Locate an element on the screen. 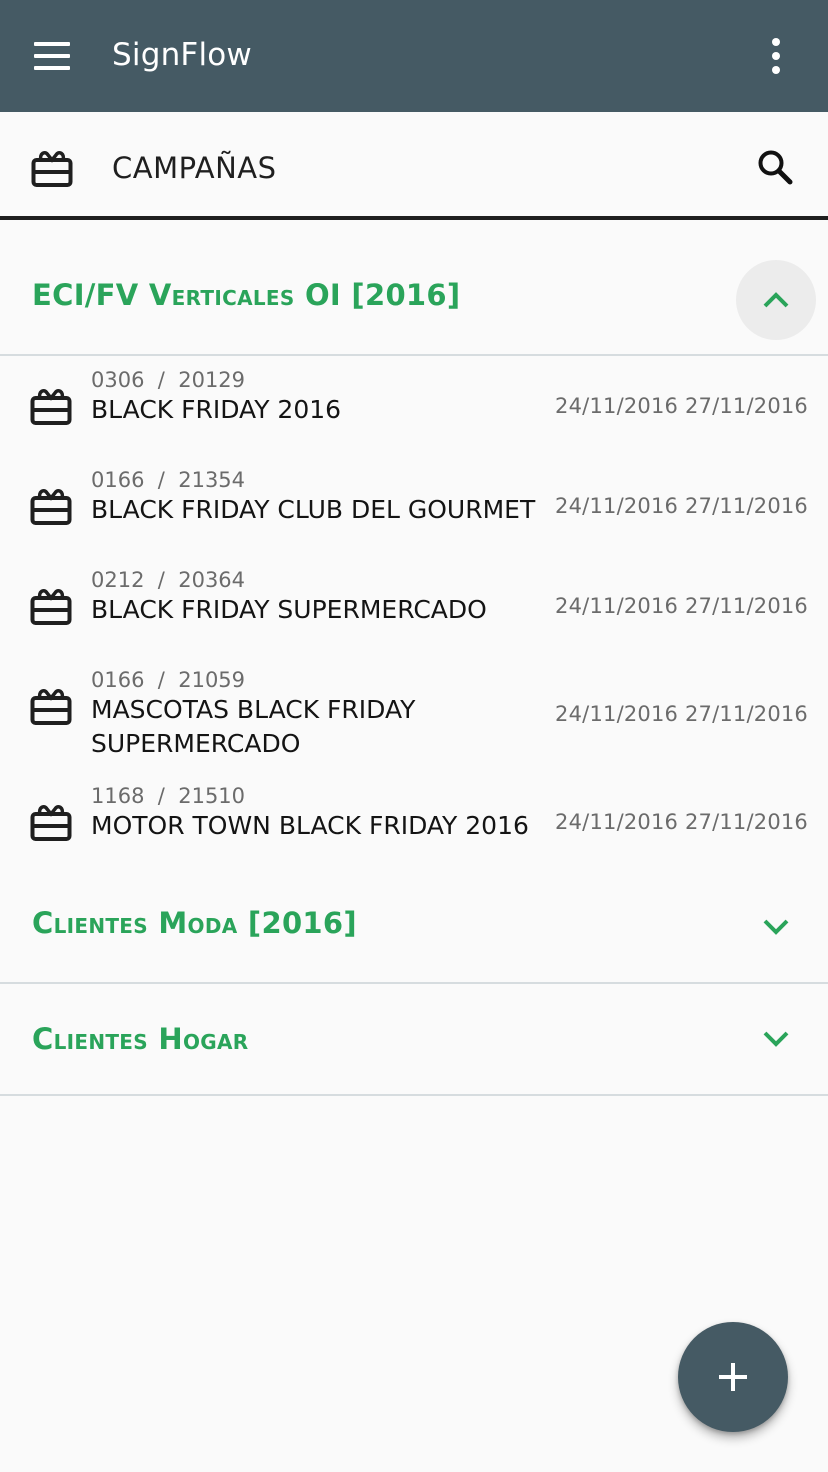 The height and width of the screenshot is (1472, 828). group-header-eci-fv: ECI/FV Verticales OI [2016] is located at coordinates (414, 290).